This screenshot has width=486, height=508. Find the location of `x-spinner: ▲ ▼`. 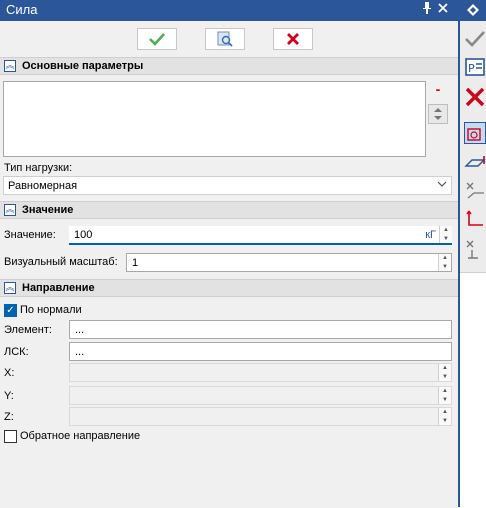

x-spinner: ▲ ▼ is located at coordinates (444, 372).